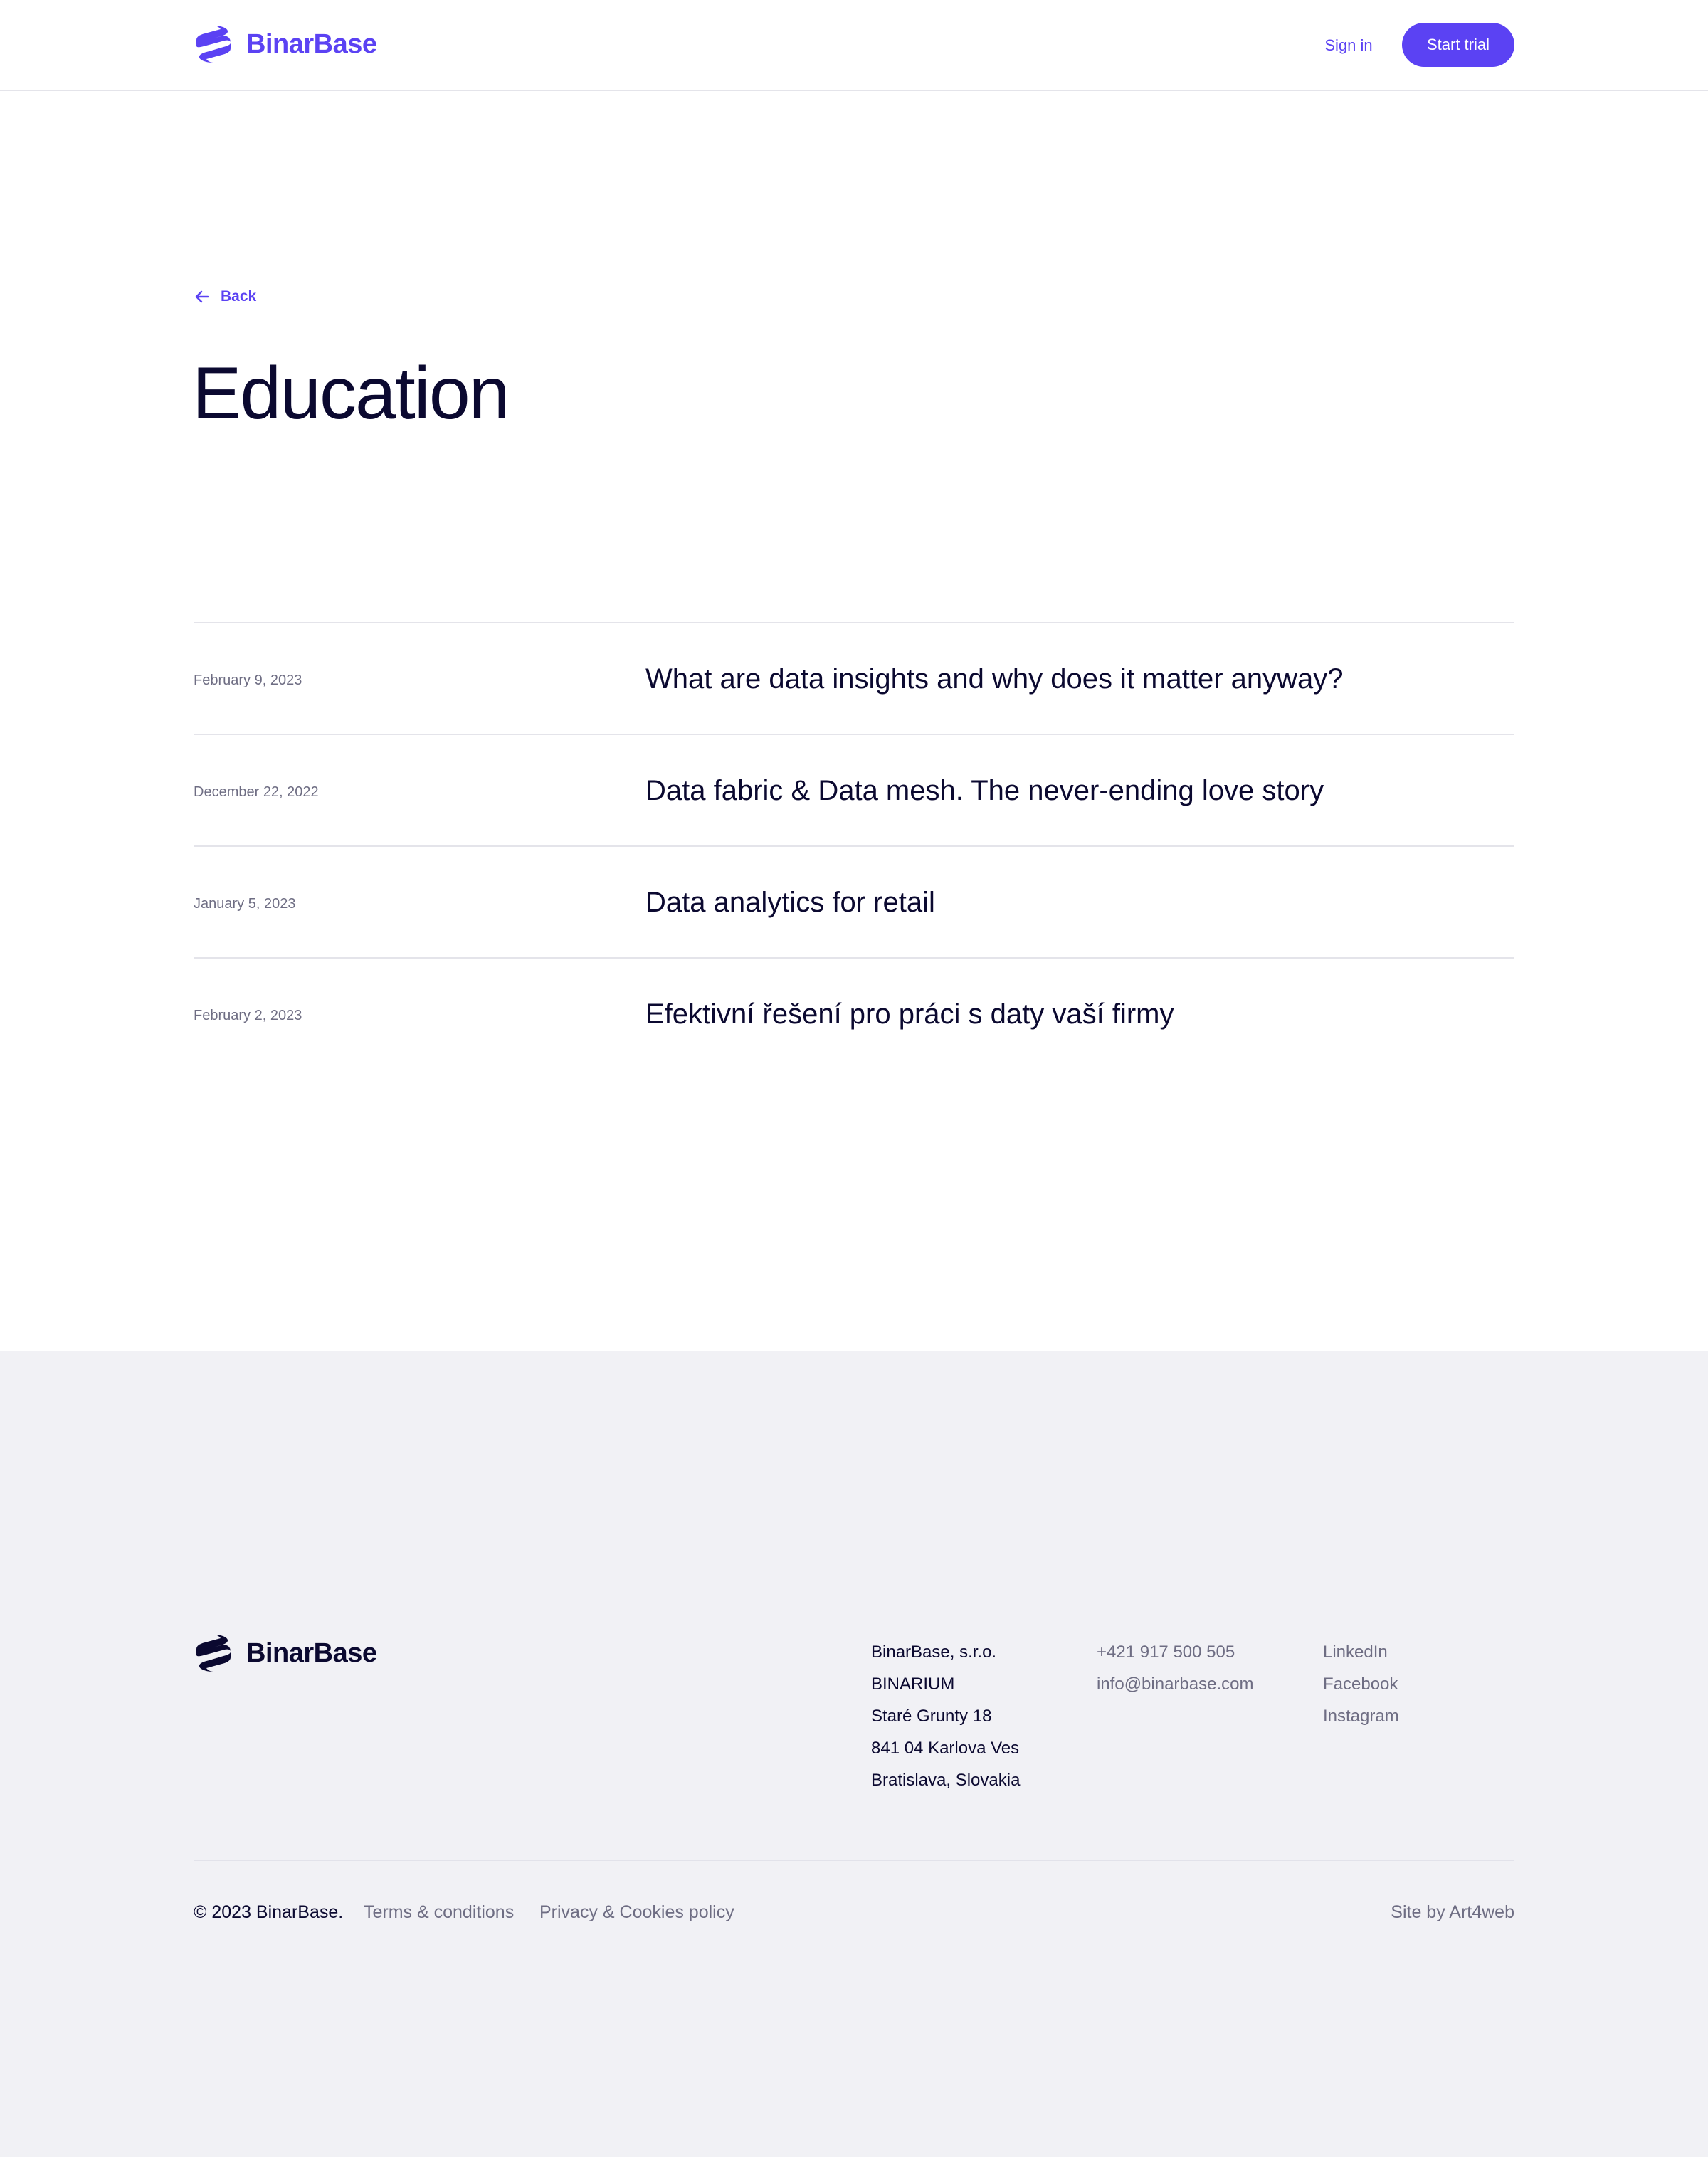 The height and width of the screenshot is (2157, 1708). Describe the element at coordinates (1175, 1652) in the screenshot. I see `phone-link: +421 917 500 505` at that location.